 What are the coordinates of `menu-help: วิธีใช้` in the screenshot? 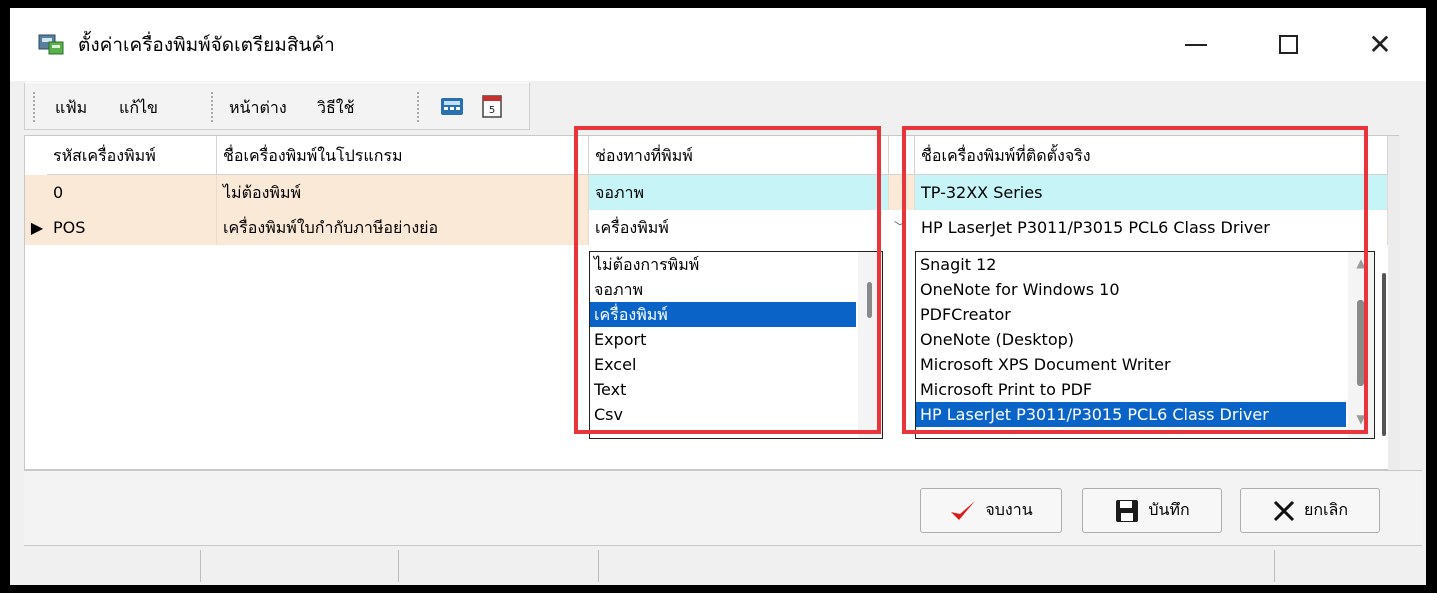 It's located at (335, 108).